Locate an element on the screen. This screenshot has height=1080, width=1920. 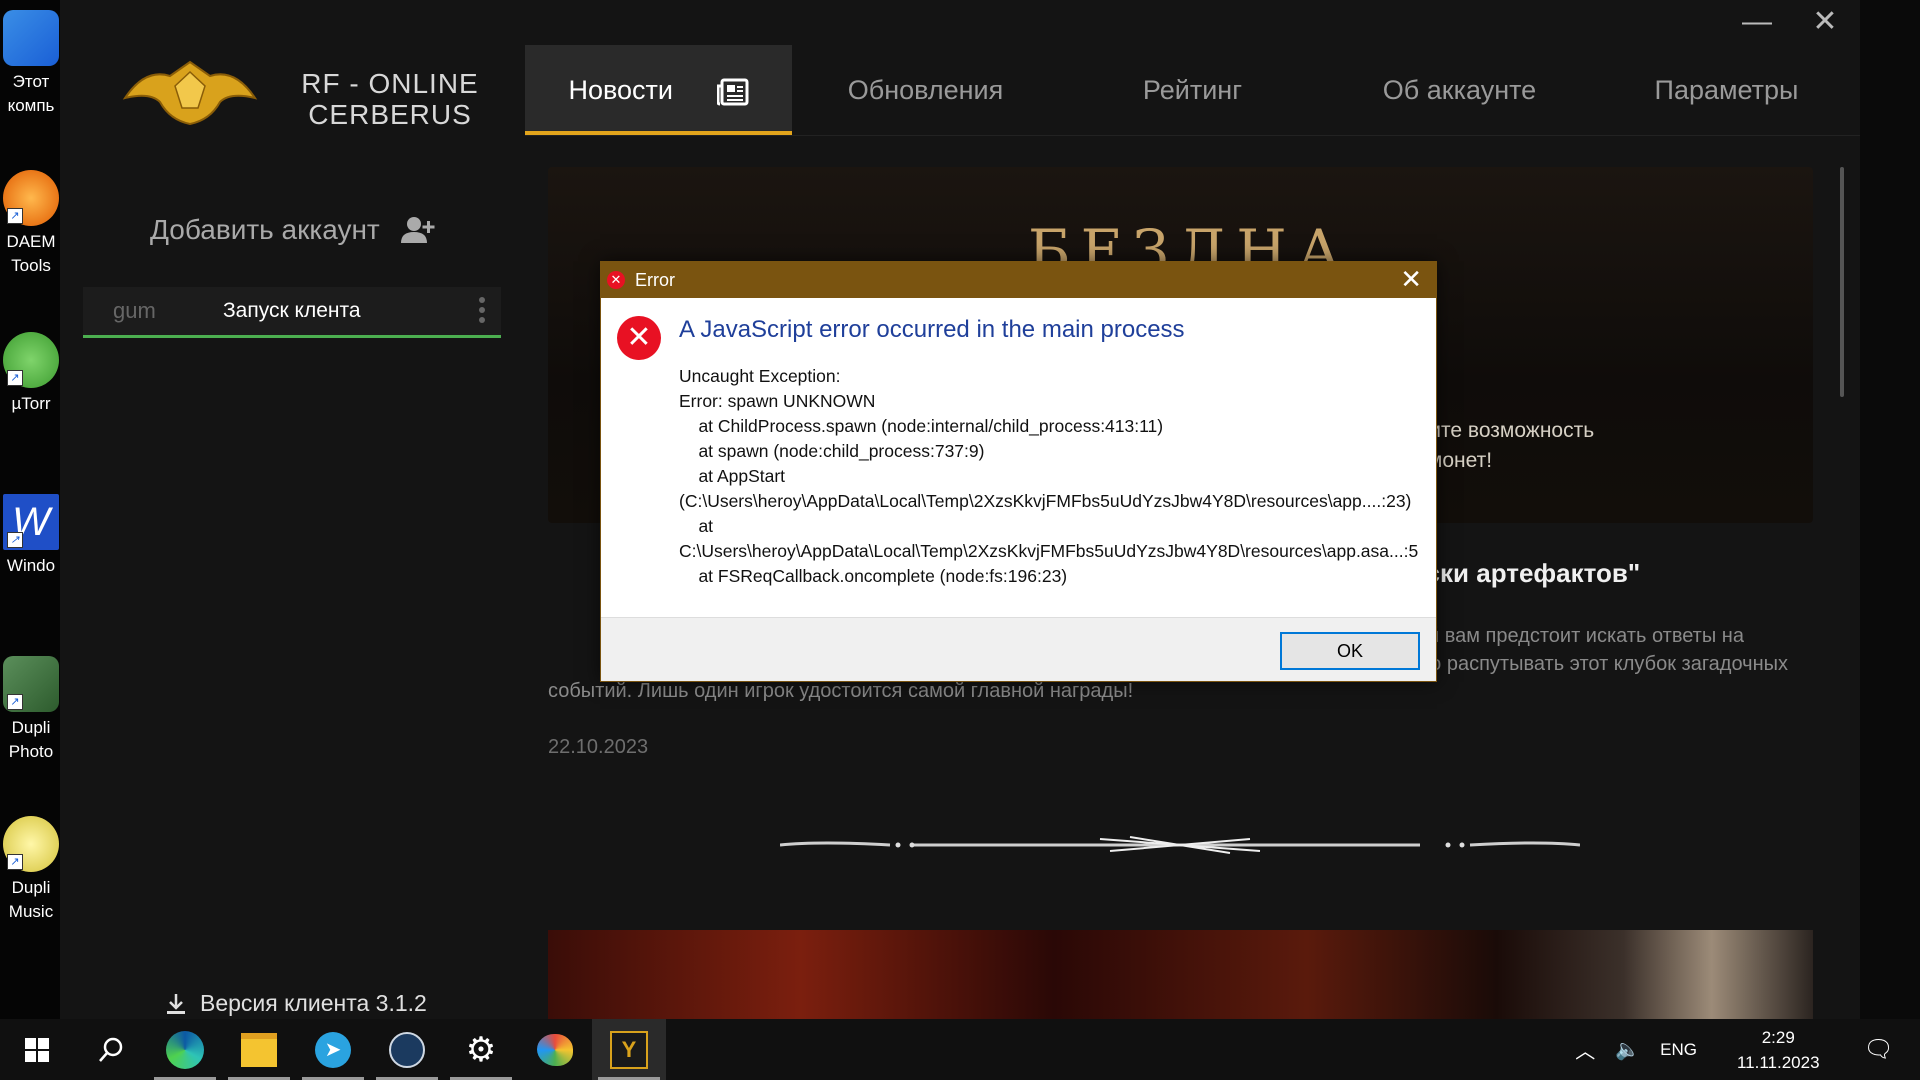
dialog-title: Error is located at coordinates (655, 279).